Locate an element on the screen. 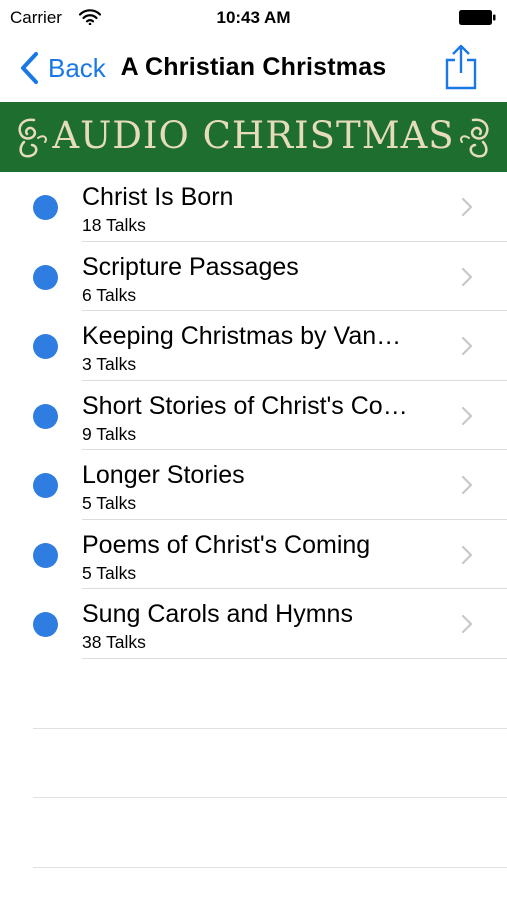 The width and height of the screenshot is (507, 900). list-item: Keeping Christmas by Van… 3 Talks is located at coordinates (253, 346).